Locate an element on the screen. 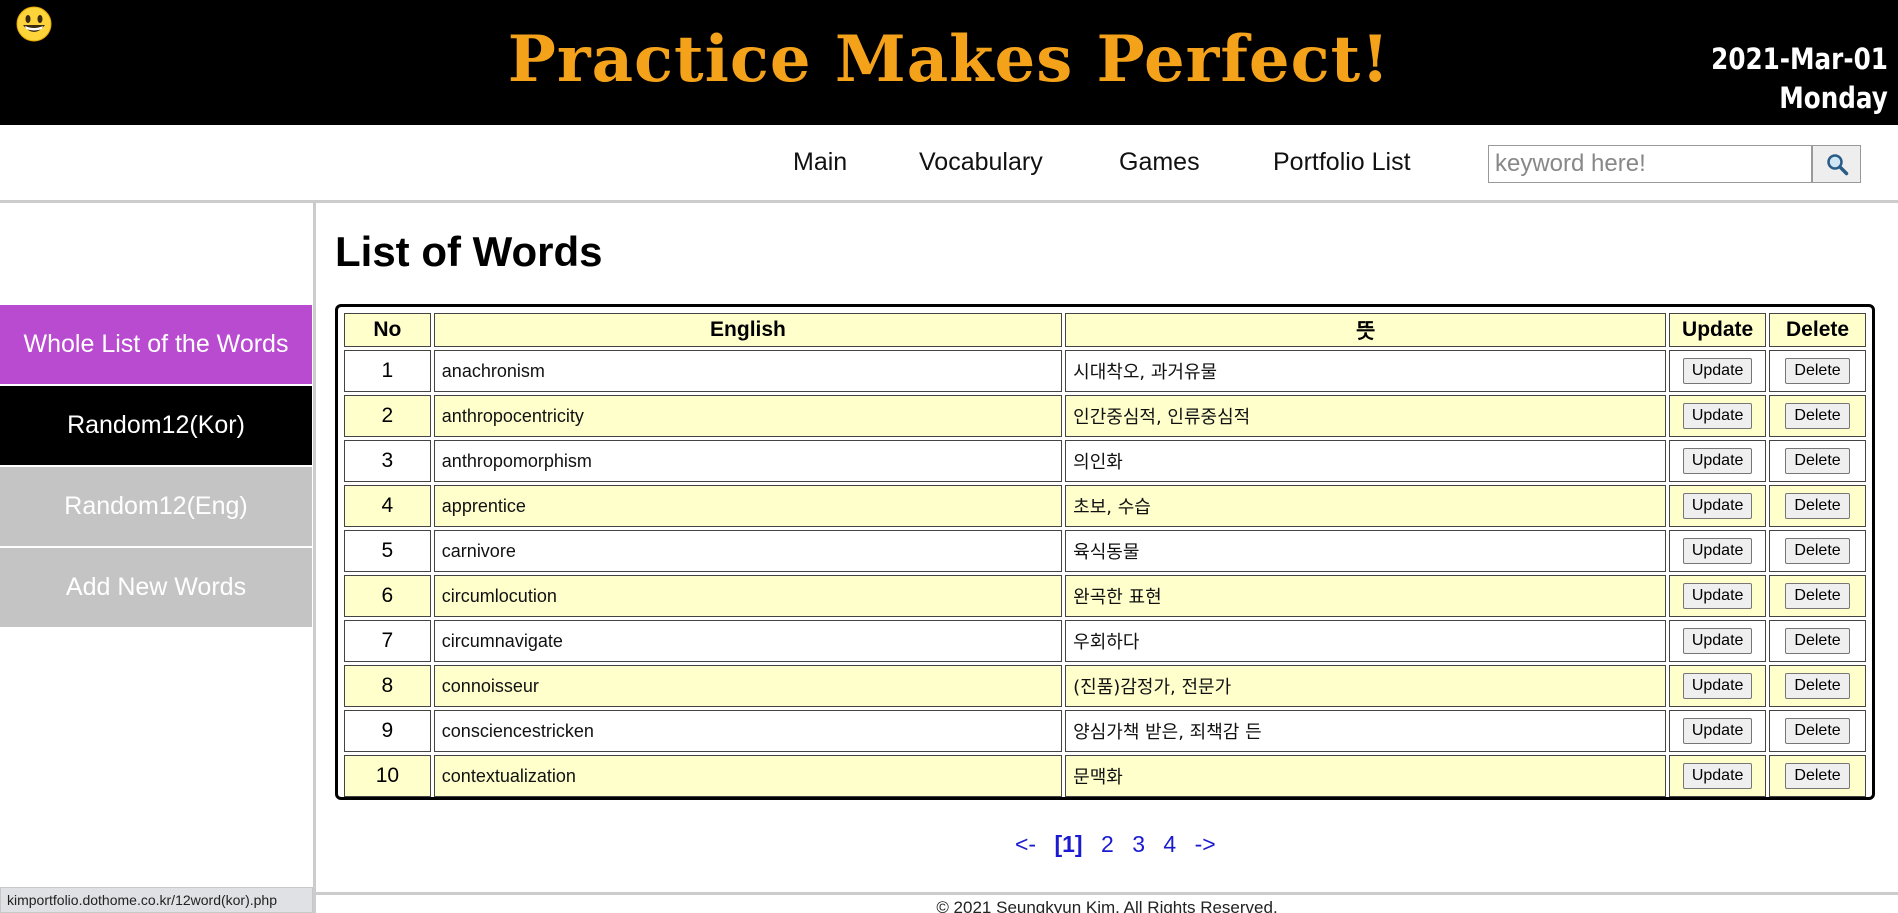 Image resolution: width=1898 pixels, height=913 pixels. table-row: 8 connoisseur (진품)감정가, 전문가 Update Delete is located at coordinates (1105, 686).